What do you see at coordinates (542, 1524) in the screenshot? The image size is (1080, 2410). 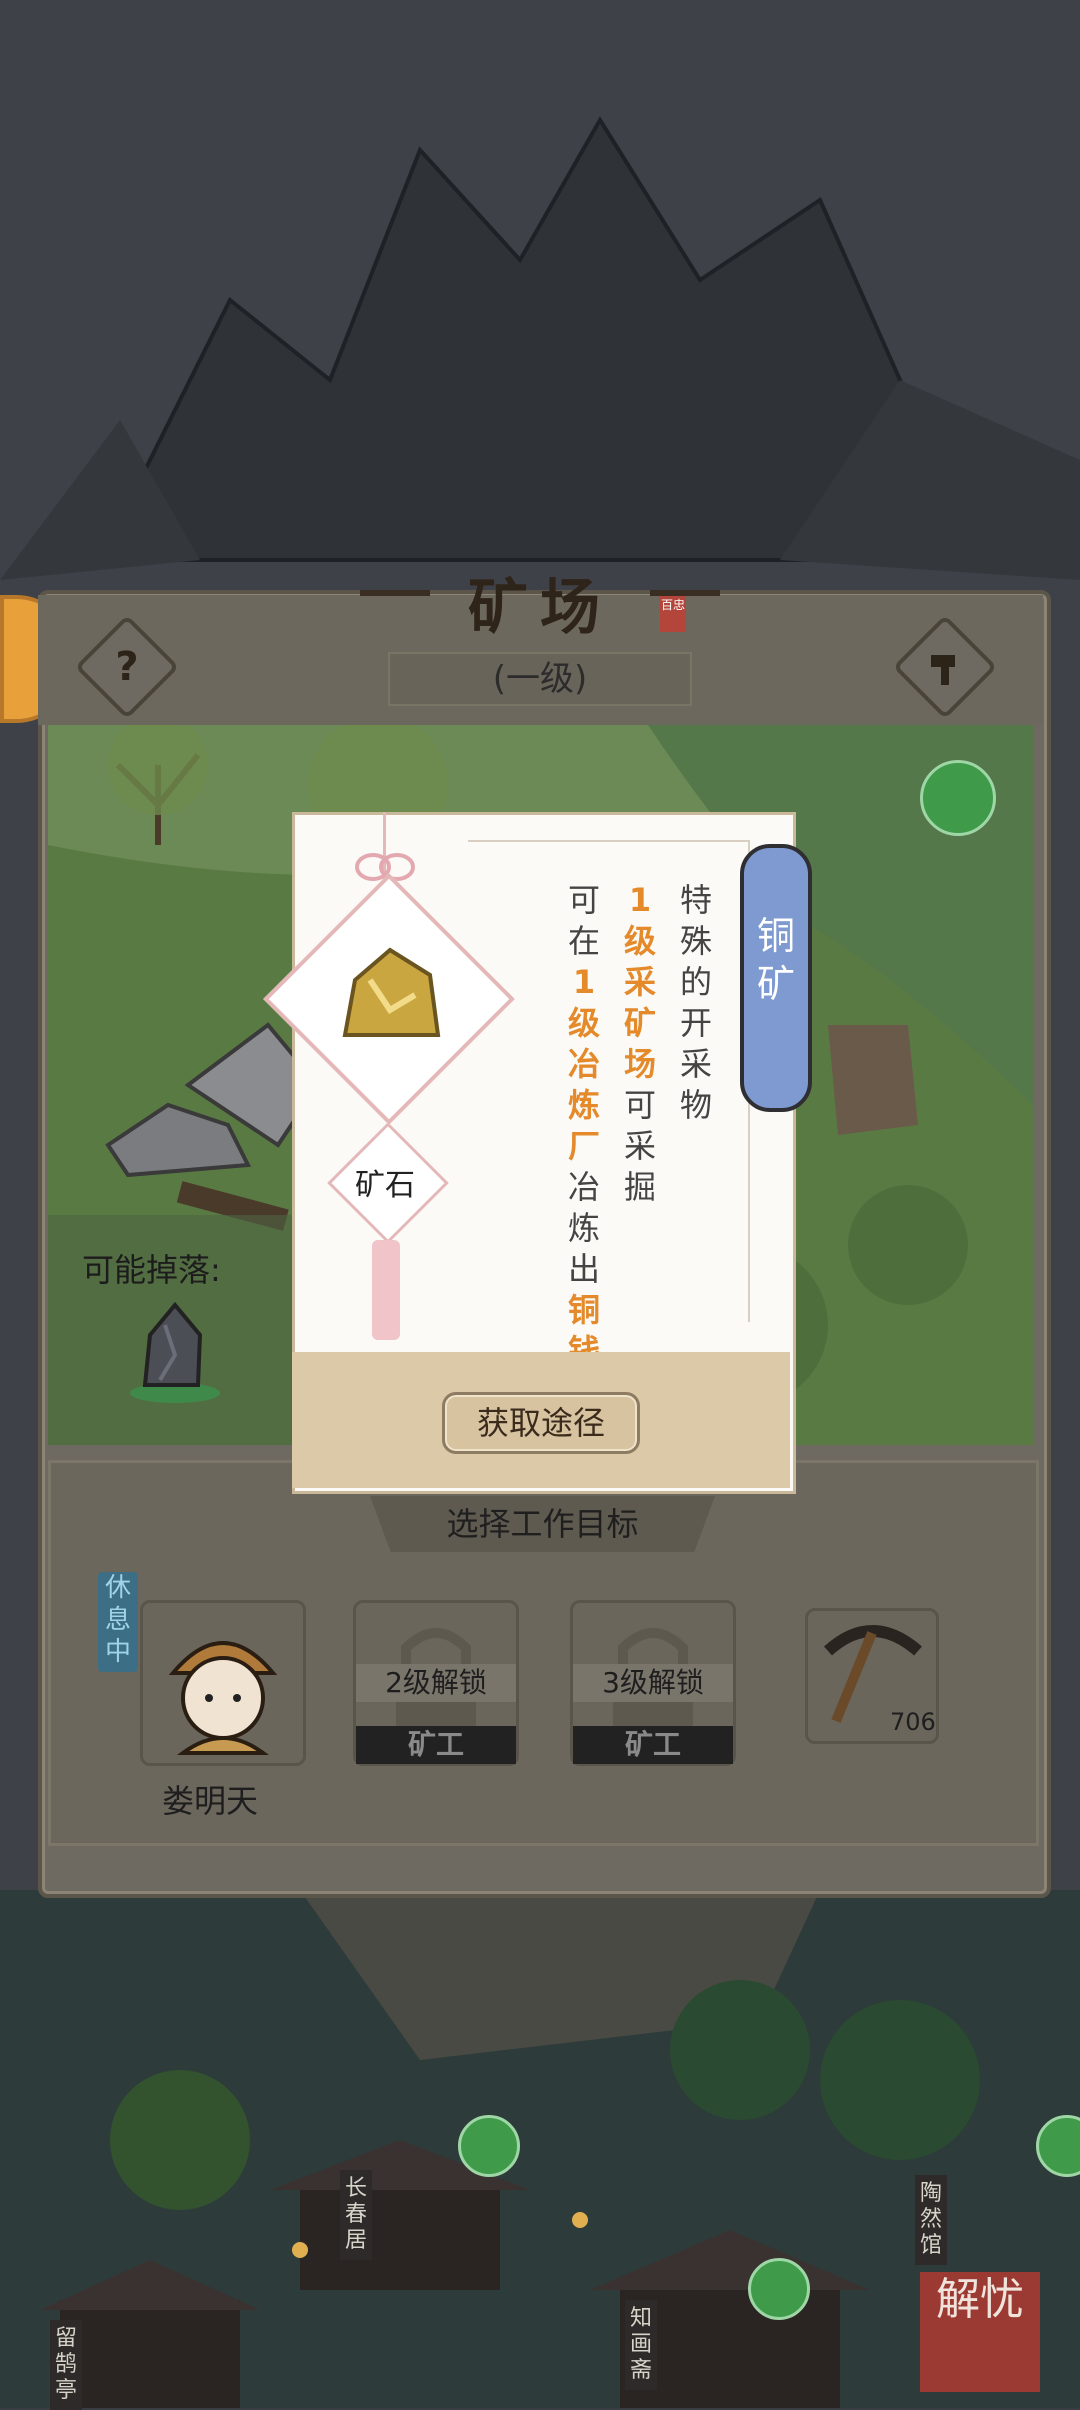 I see `section-title: 选择工作目标` at bounding box center [542, 1524].